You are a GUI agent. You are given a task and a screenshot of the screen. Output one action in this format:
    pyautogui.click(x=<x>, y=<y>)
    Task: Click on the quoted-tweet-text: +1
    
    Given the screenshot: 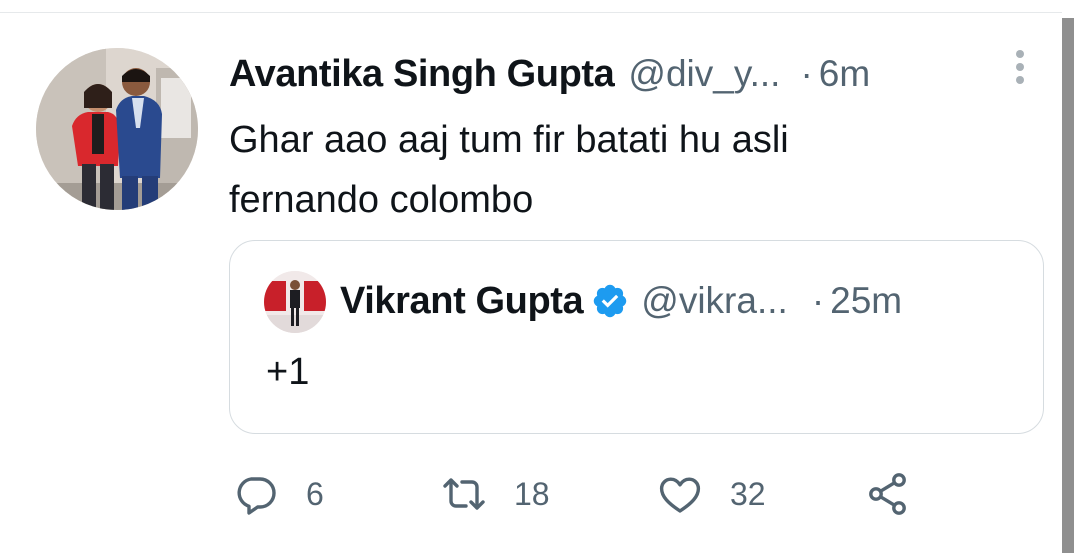 What is the action you would take?
    pyautogui.click(x=288, y=372)
    